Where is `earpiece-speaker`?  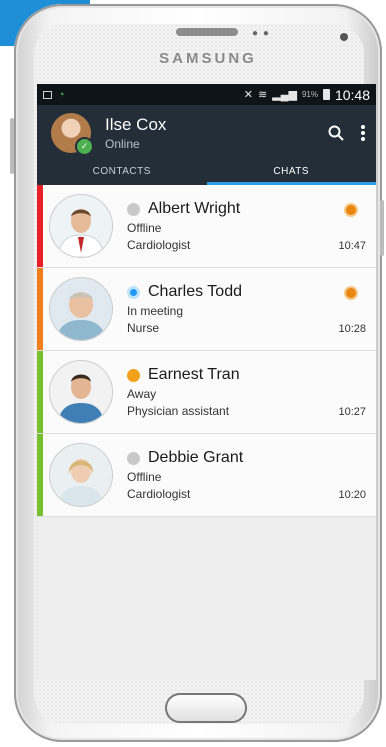
earpiece-speaker is located at coordinates (207, 32).